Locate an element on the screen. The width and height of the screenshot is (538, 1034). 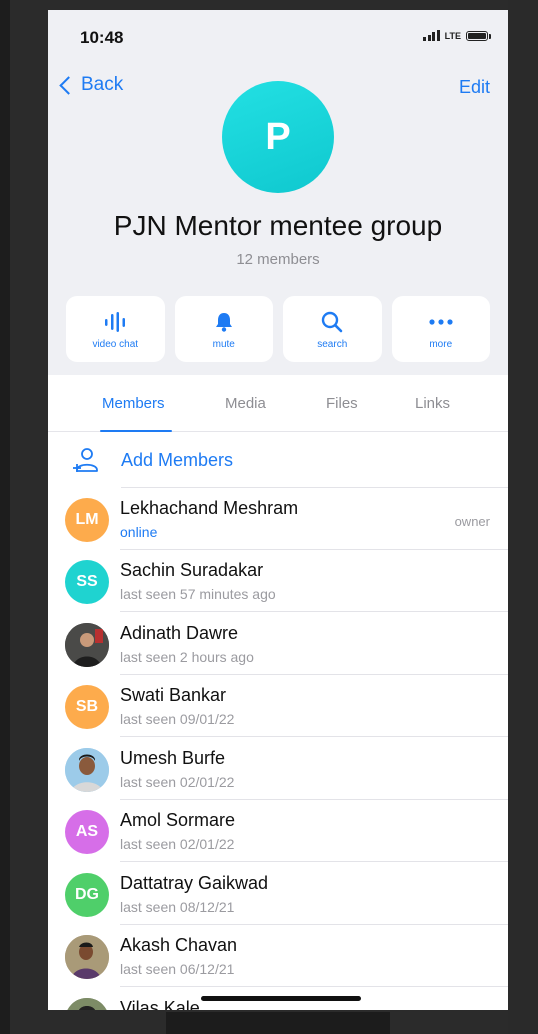
tab-members: Members is located at coordinates (133, 403).